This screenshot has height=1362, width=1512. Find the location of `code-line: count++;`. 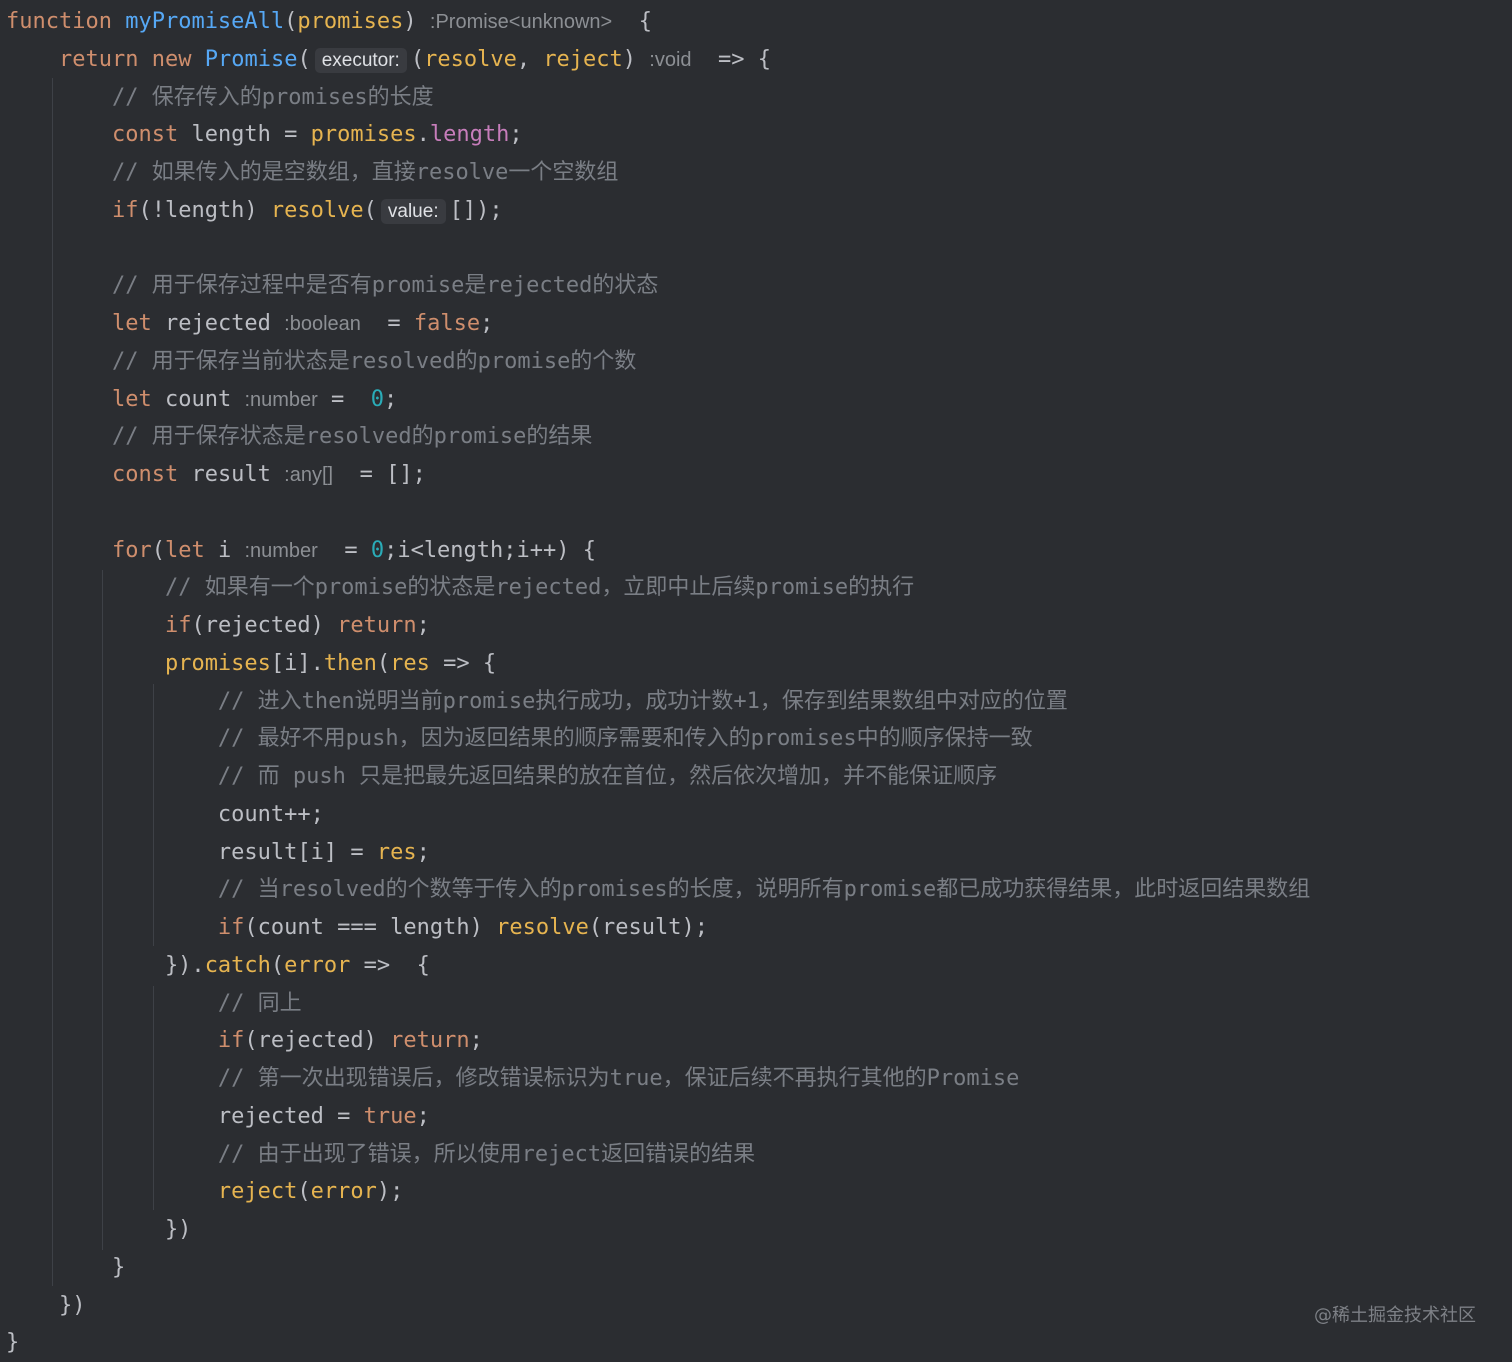

code-line: count++; is located at coordinates (165, 815).